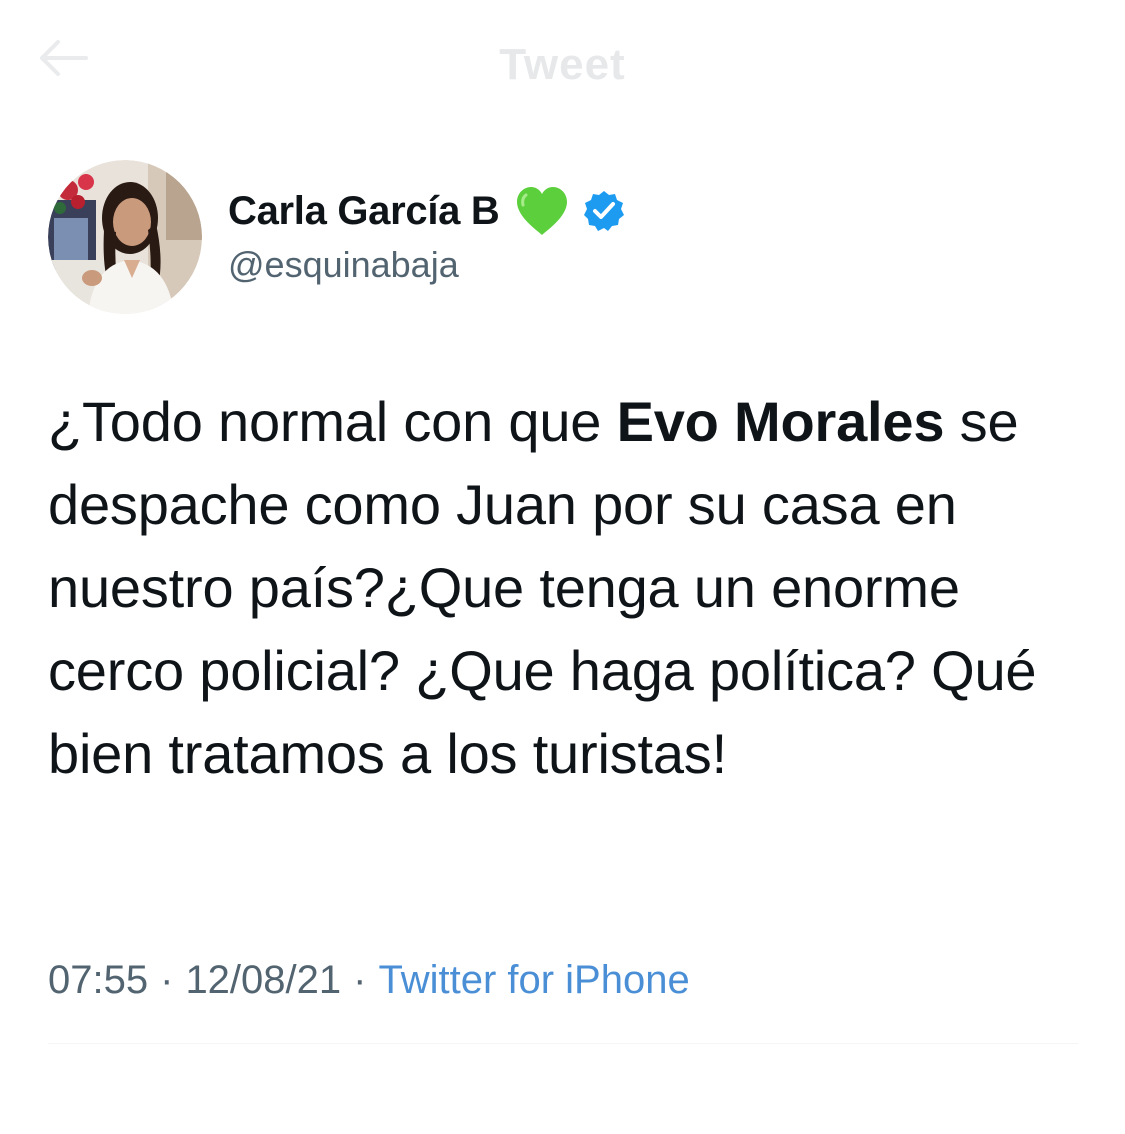  I want to click on tweet-meta: 07:55 · 12/08/21 · Twitter for iPhone, so click(369, 980).